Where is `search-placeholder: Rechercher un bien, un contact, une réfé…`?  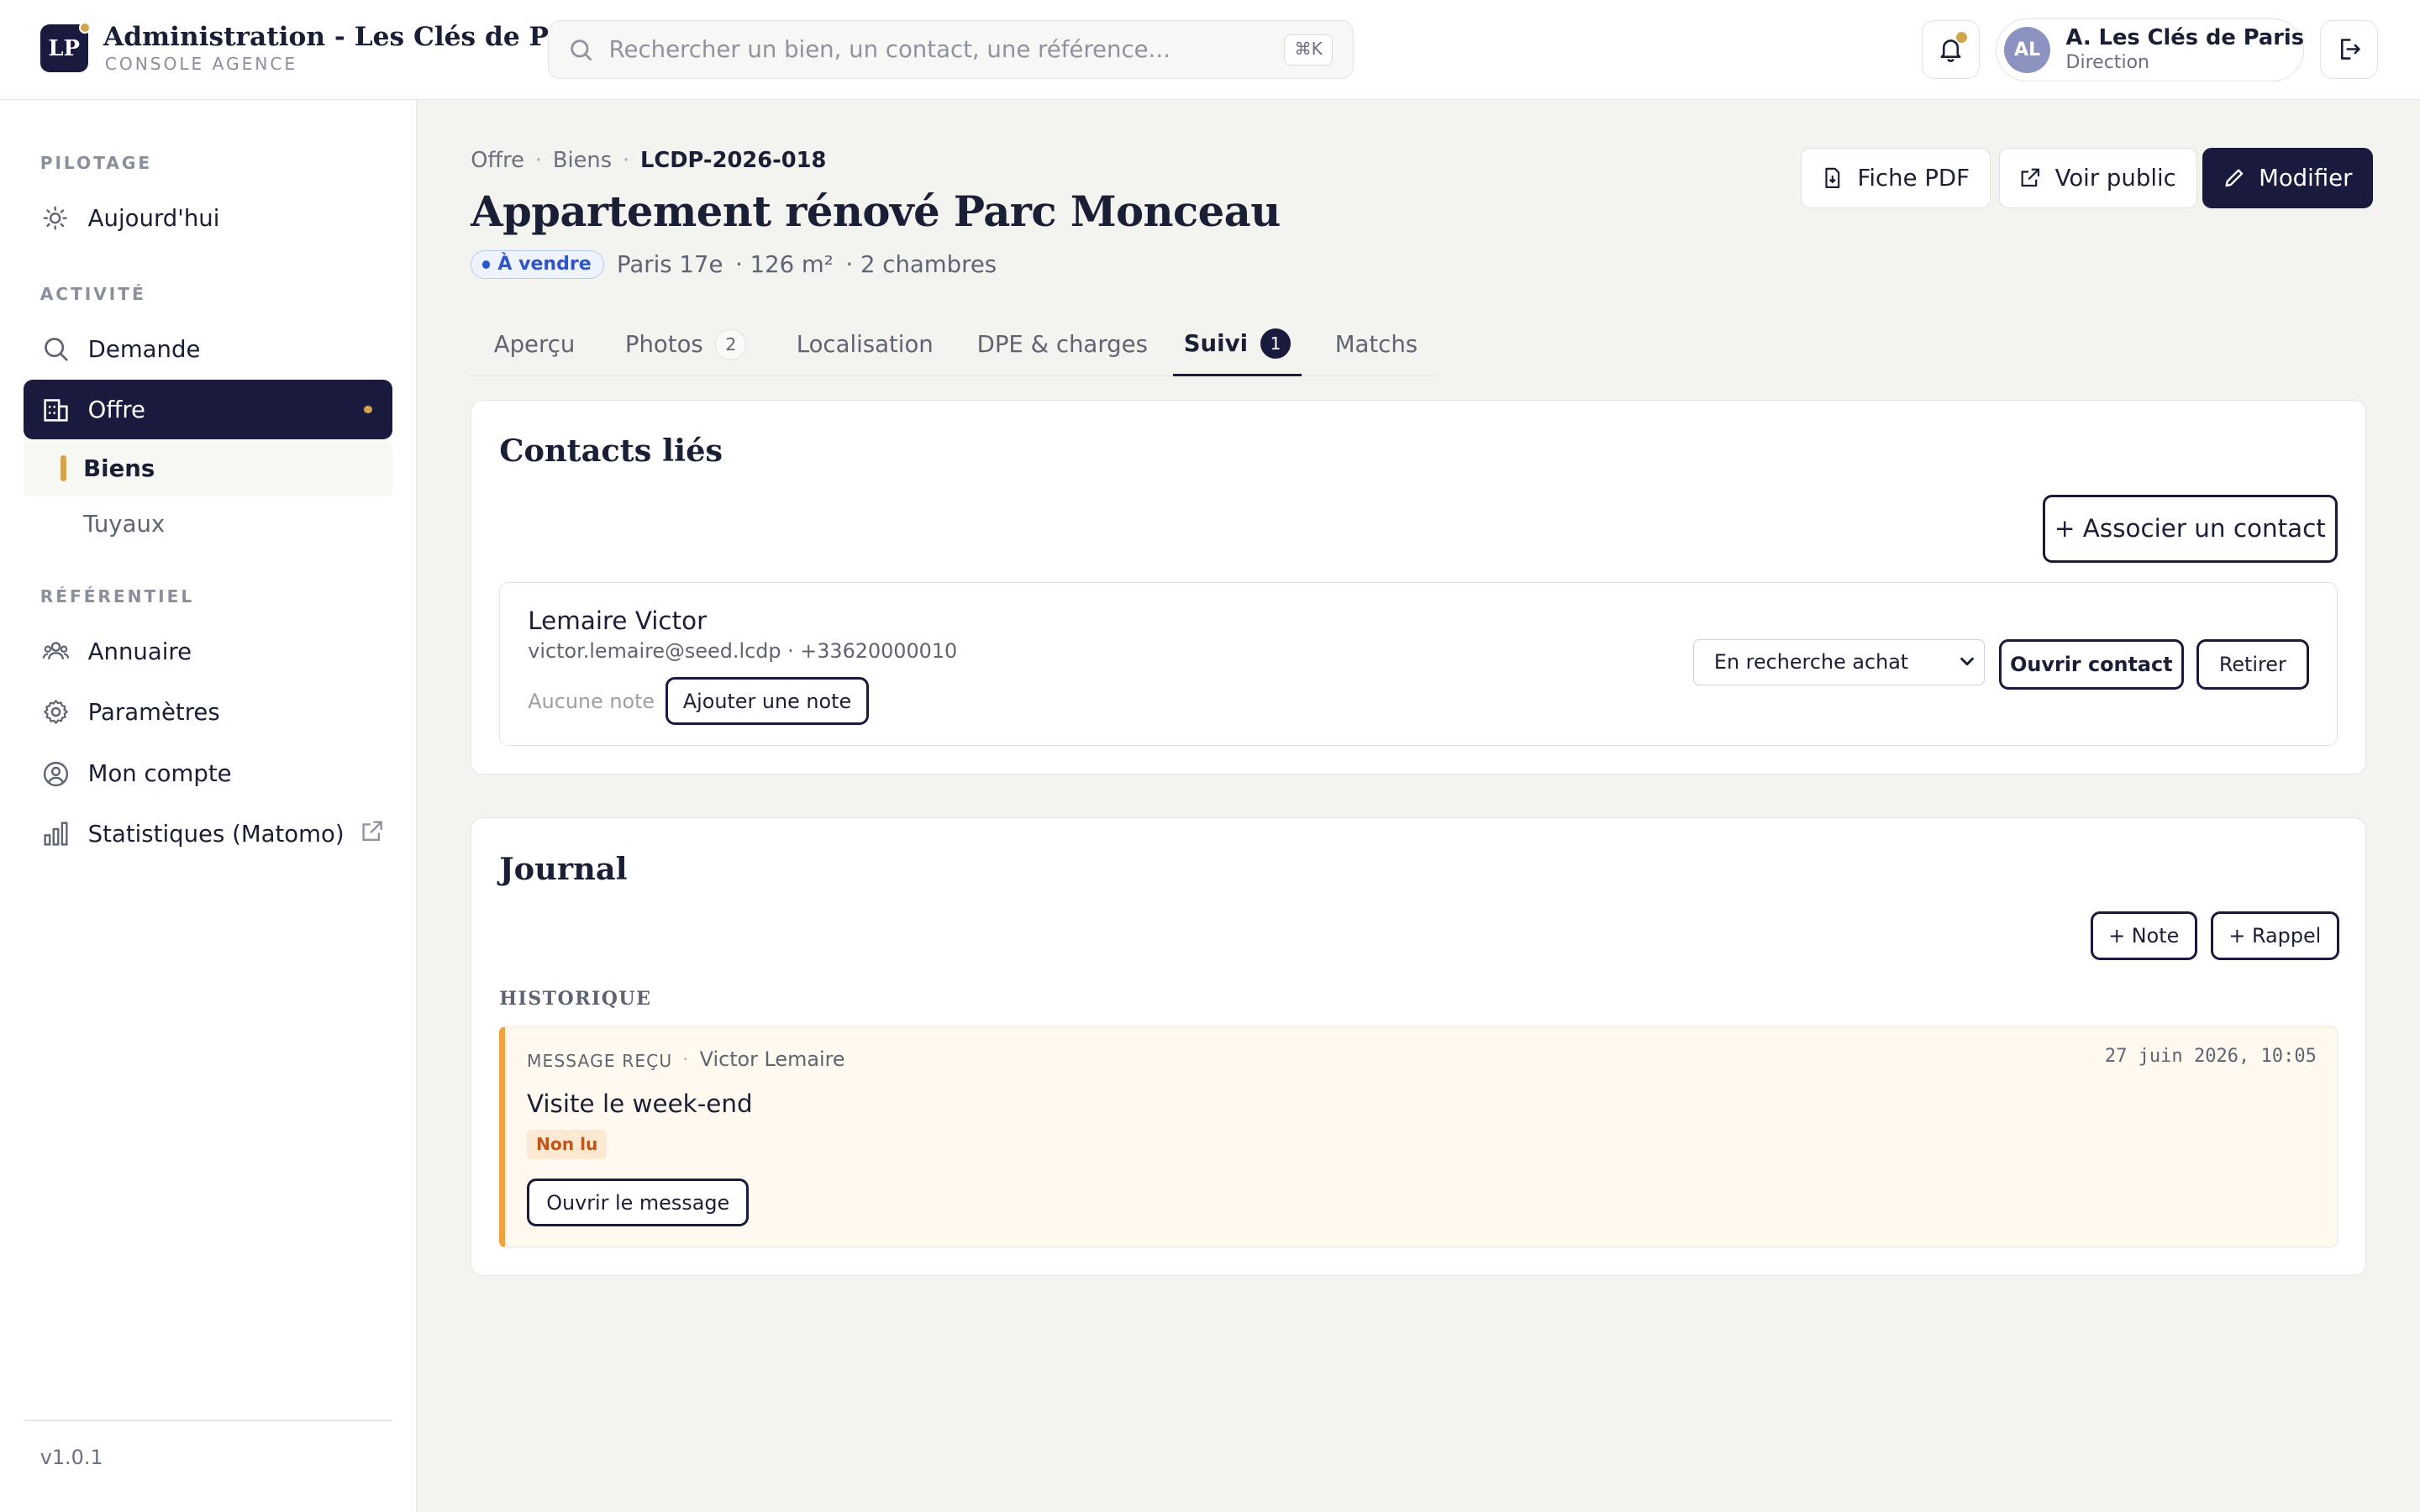 search-placeholder: Rechercher un bien, un contact, une réfé… is located at coordinates (890, 50).